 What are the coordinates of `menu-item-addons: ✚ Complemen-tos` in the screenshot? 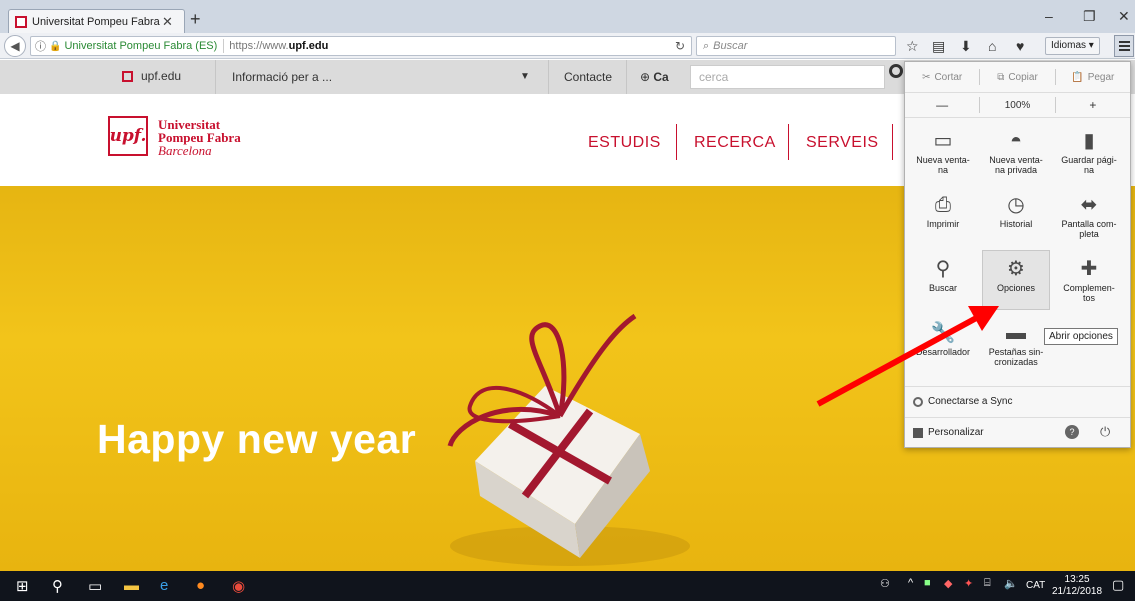 It's located at (1089, 280).